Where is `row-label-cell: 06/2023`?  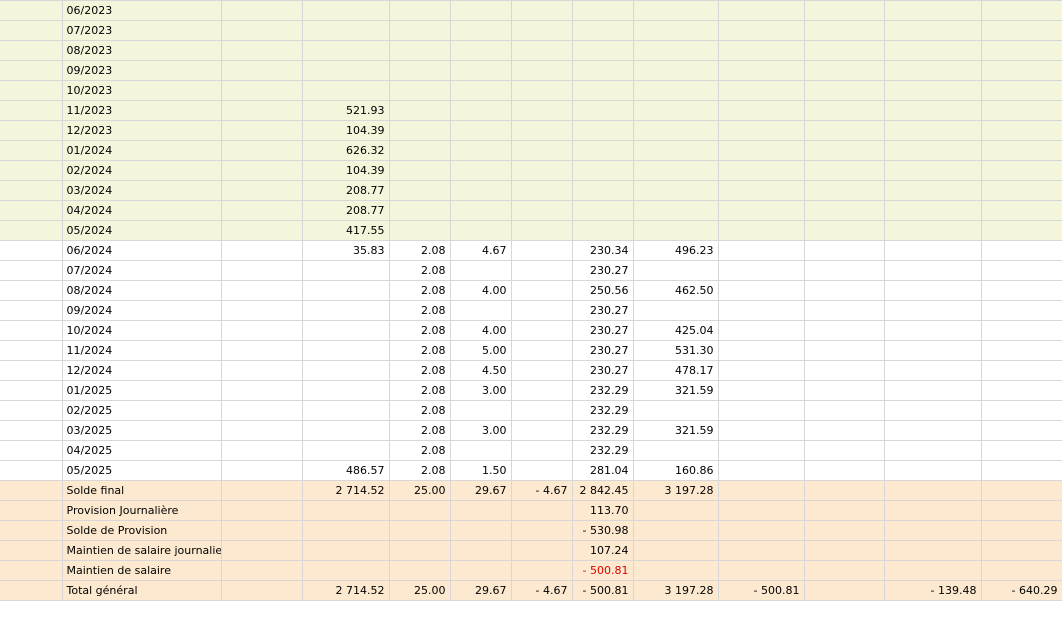 row-label-cell: 06/2023 is located at coordinates (141, 10).